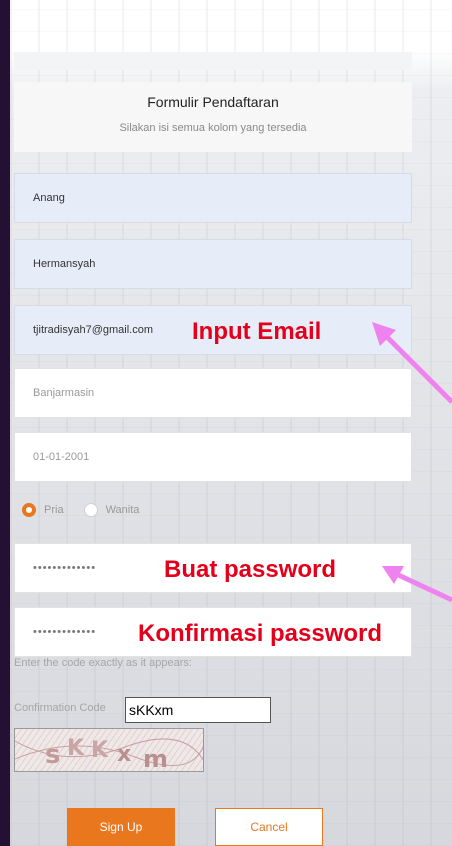 Image resolution: width=452 pixels, height=846 pixels. I want to click on arrow-password, so click(421, 586).